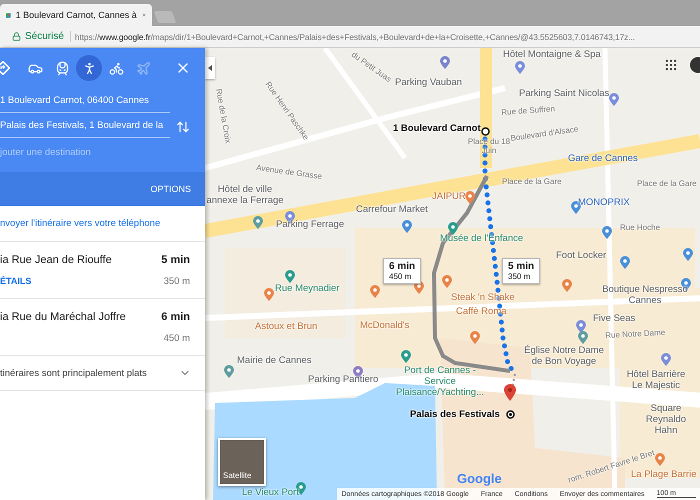 The image size is (700, 500). What do you see at coordinates (242, 462) in the screenshot?
I see `satellite-button: Satellite` at bounding box center [242, 462].